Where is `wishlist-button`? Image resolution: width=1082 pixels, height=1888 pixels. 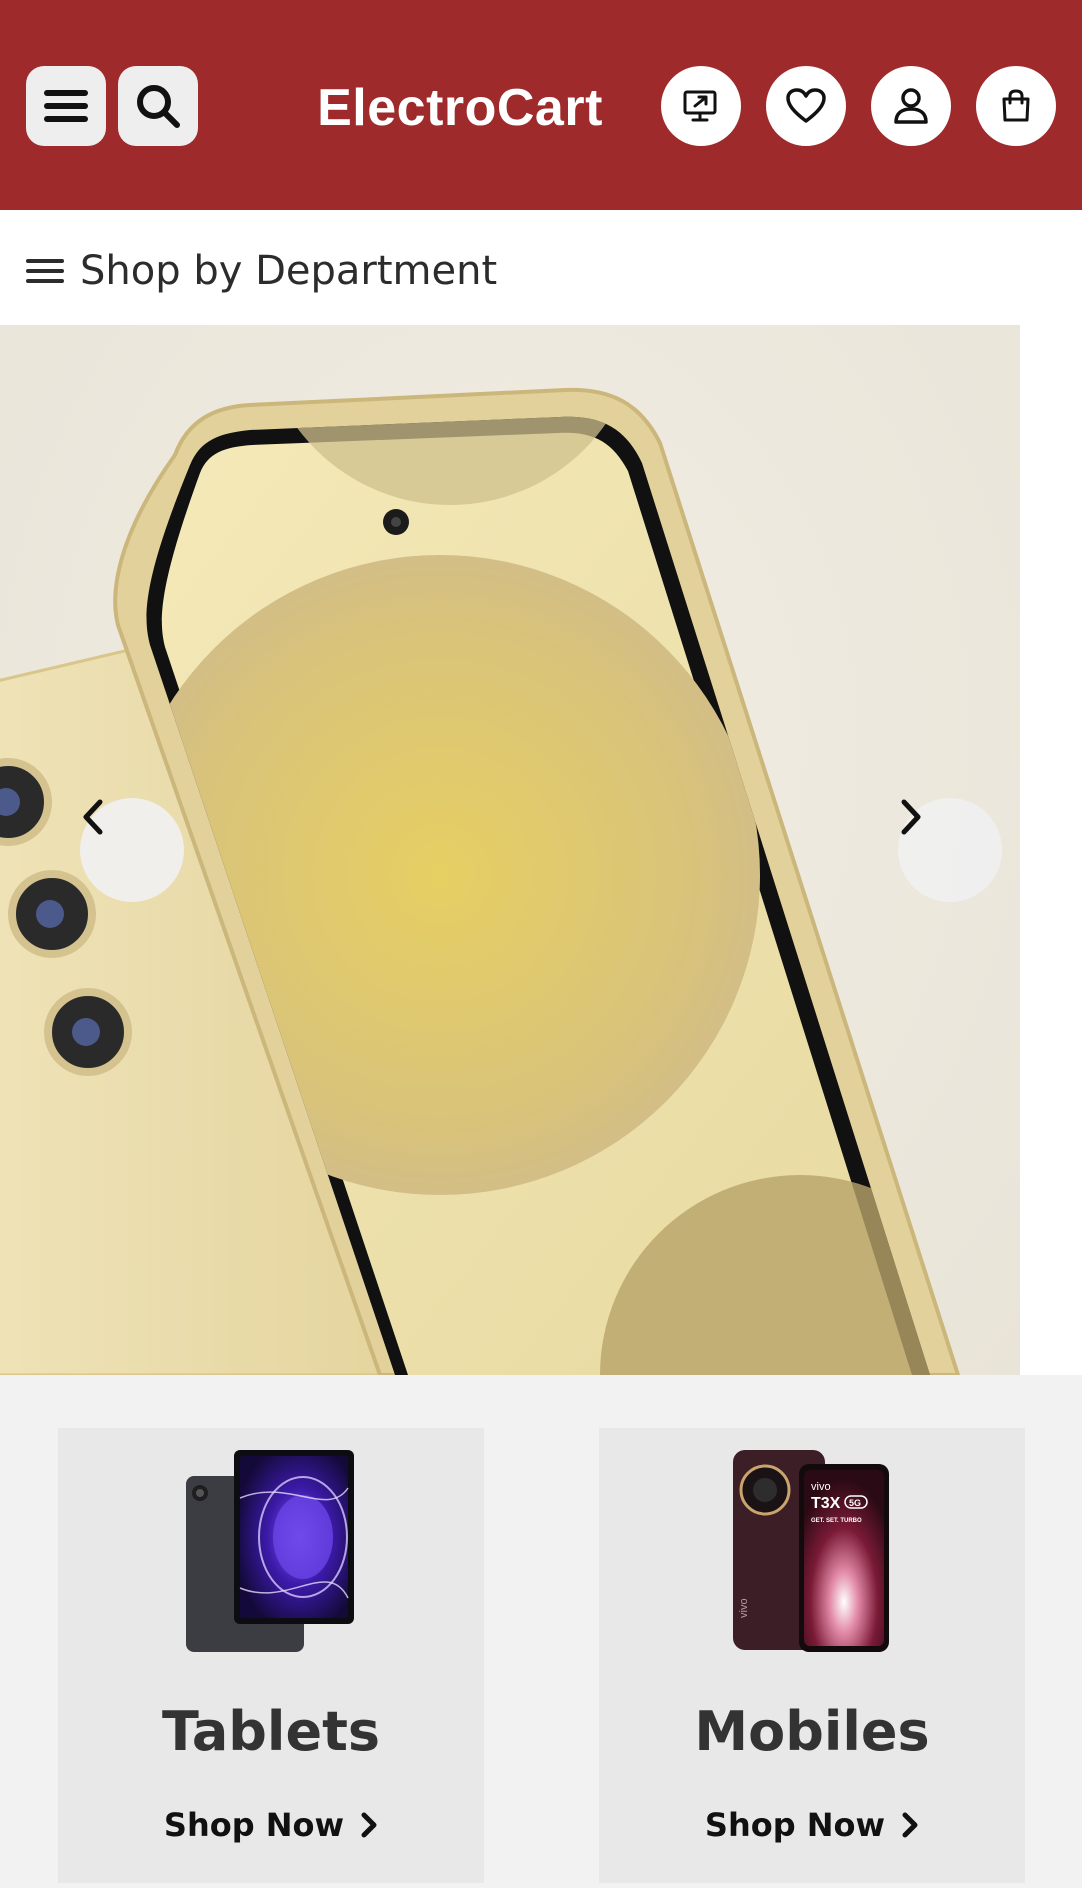
wishlist-button is located at coordinates (806, 106).